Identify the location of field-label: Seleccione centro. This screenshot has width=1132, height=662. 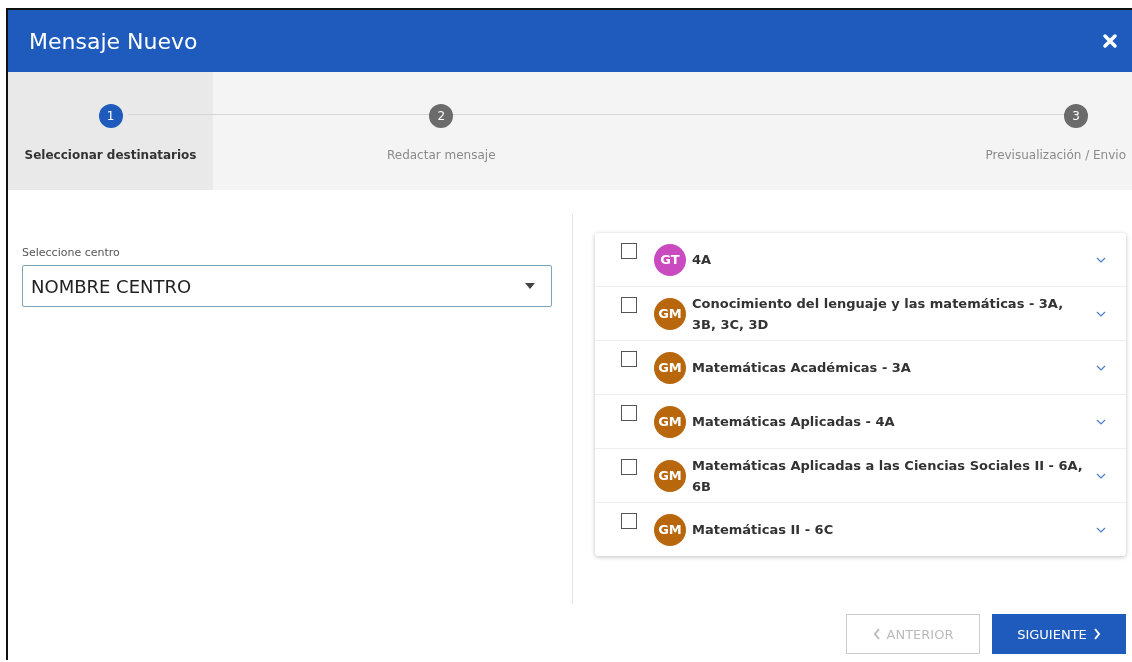
(71, 252).